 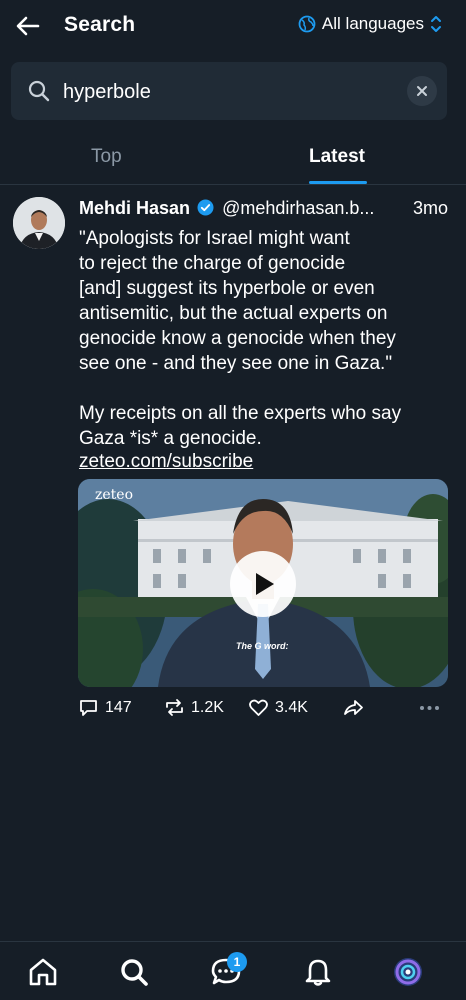 I want to click on search-bar, so click(x=229, y=91).